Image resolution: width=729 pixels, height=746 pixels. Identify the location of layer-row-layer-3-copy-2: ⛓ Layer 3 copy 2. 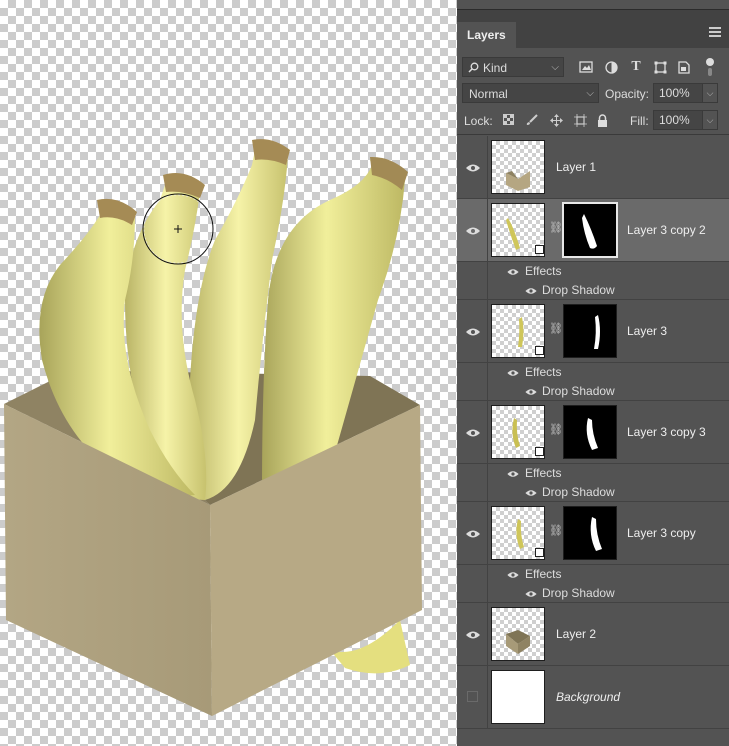
(593, 230).